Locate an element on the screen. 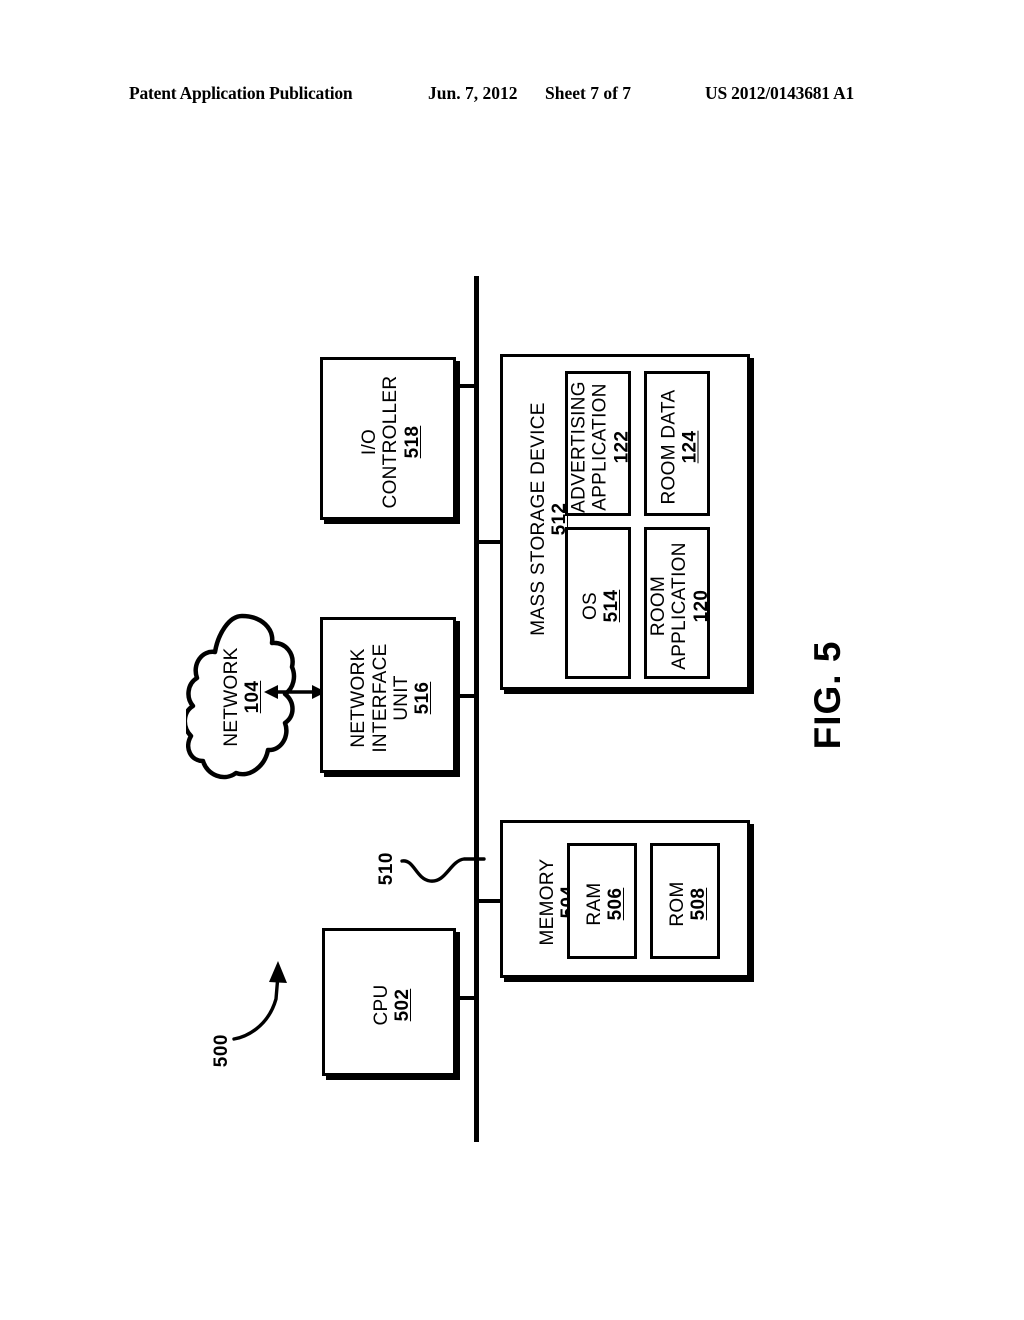 The image size is (1024, 1320). io-controller-ref: 518 is located at coordinates (412, 442).